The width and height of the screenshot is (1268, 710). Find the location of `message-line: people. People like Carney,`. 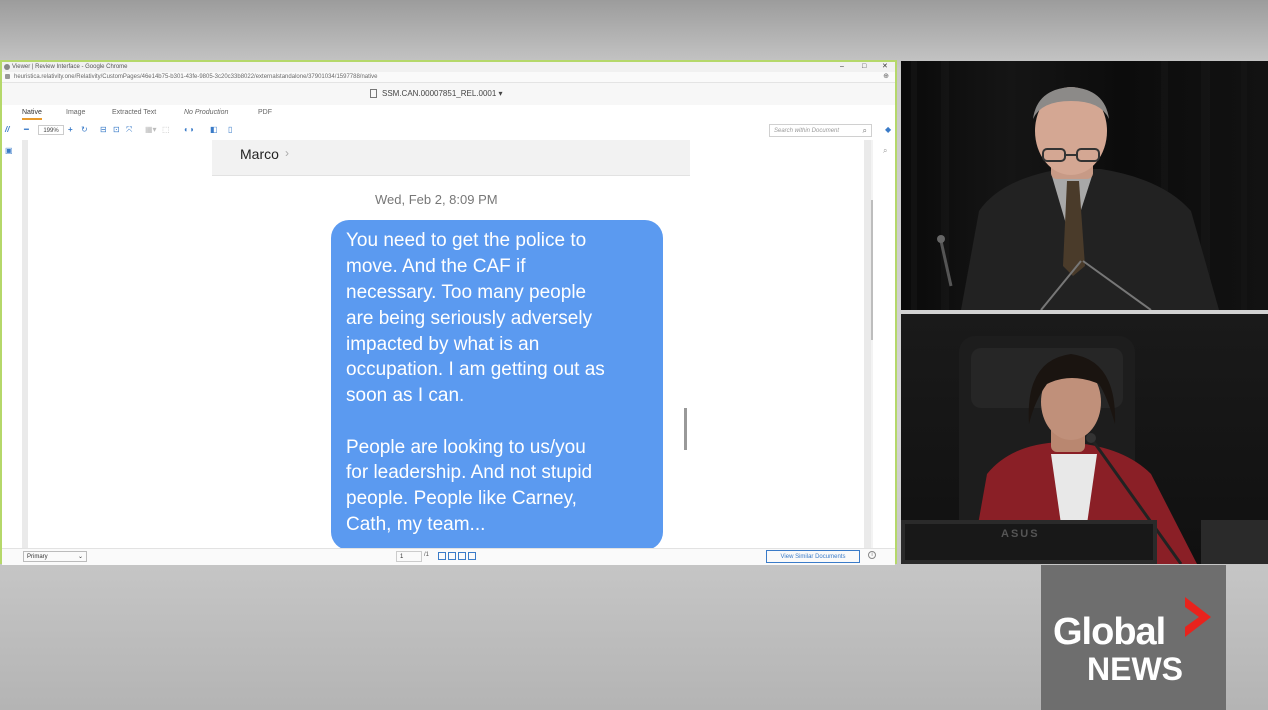

message-line: people. People like Carney, is located at coordinates (461, 498).